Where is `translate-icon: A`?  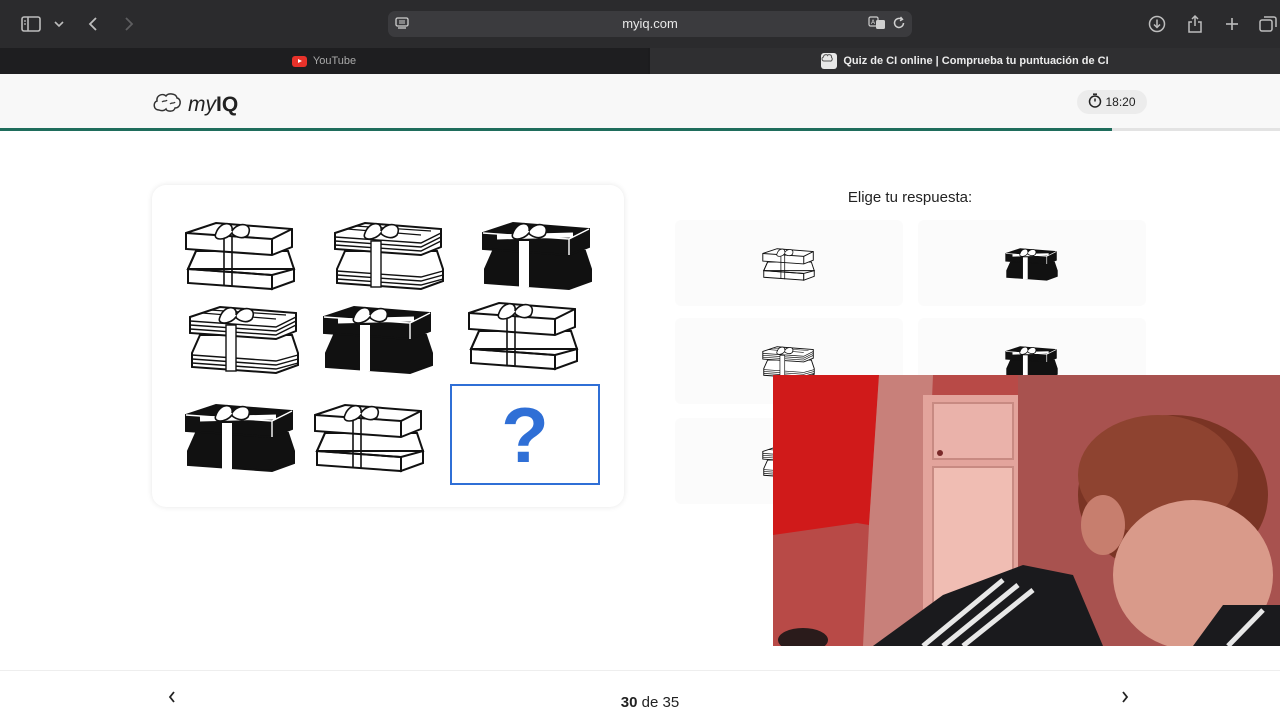
translate-icon: A is located at coordinates (877, 25).